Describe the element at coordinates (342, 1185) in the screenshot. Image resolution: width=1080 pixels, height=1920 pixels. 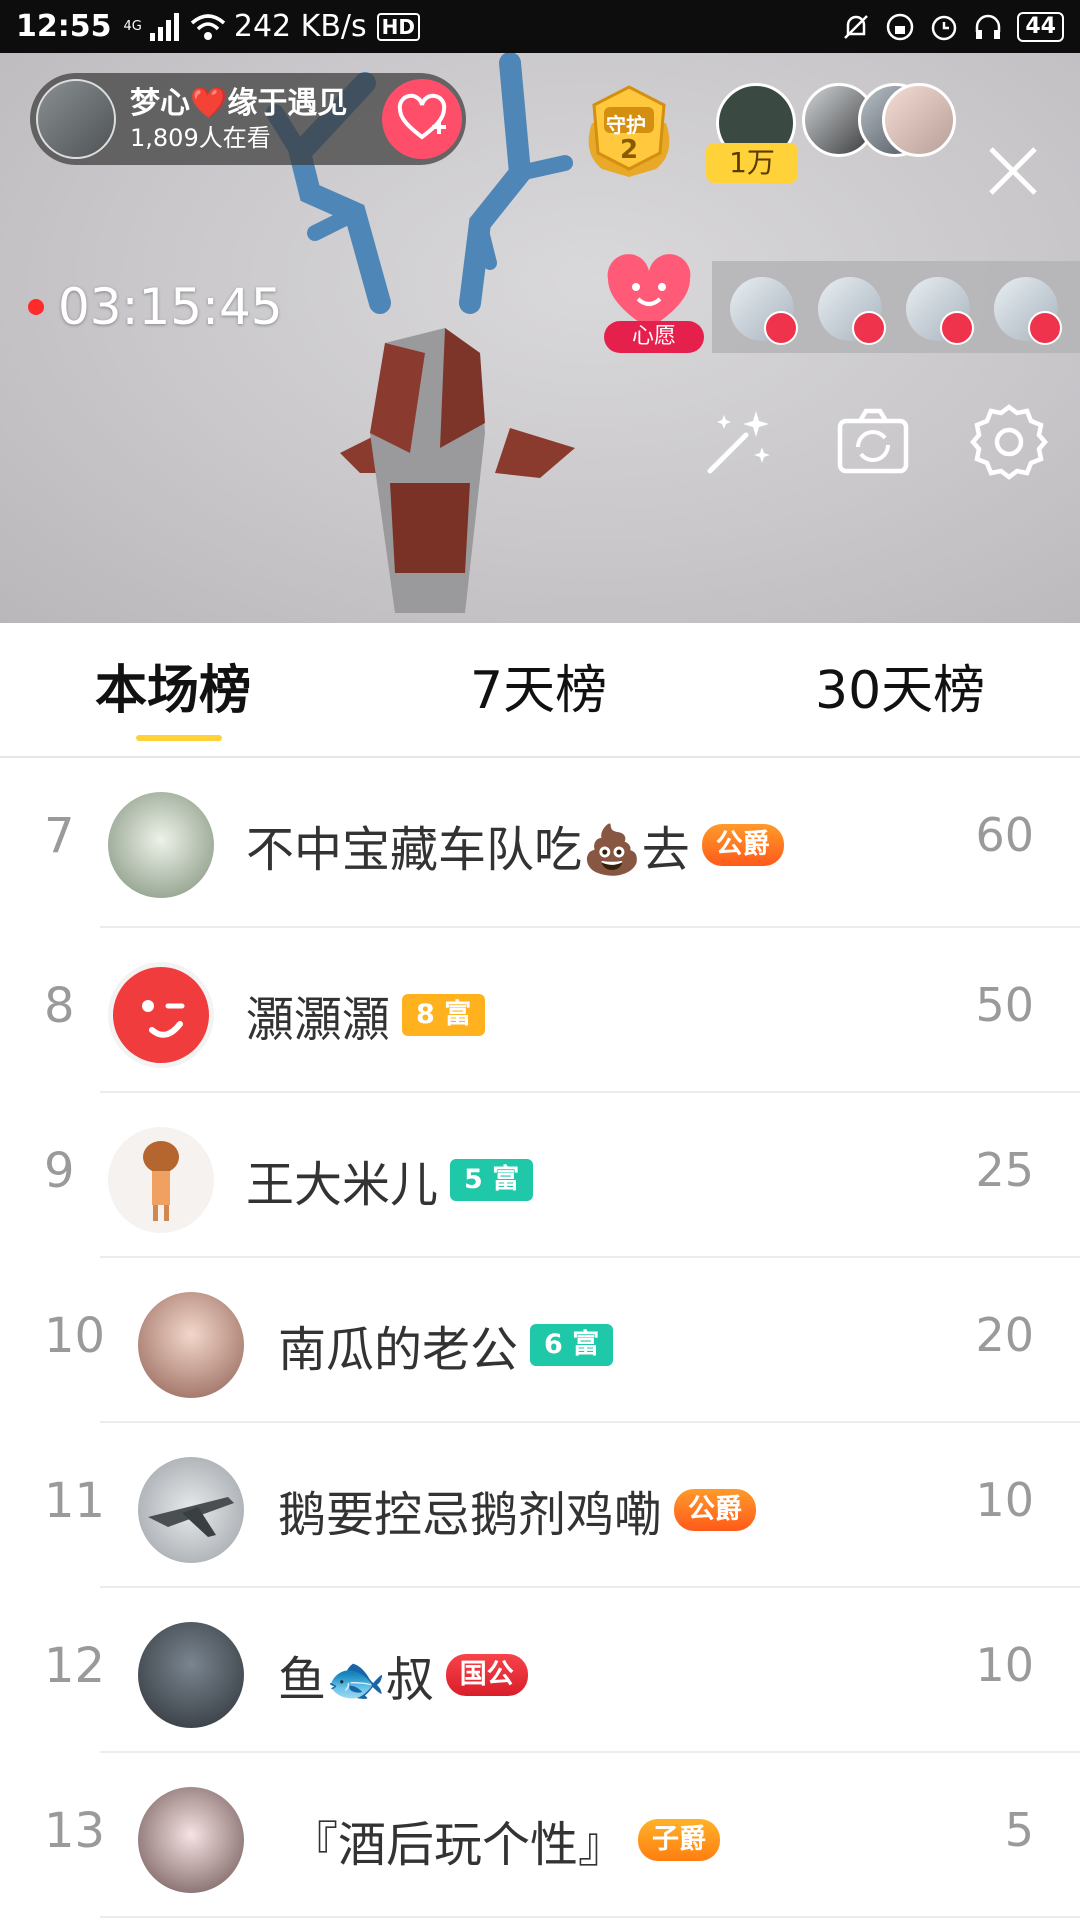
I see `user-name: 王大米儿` at that location.